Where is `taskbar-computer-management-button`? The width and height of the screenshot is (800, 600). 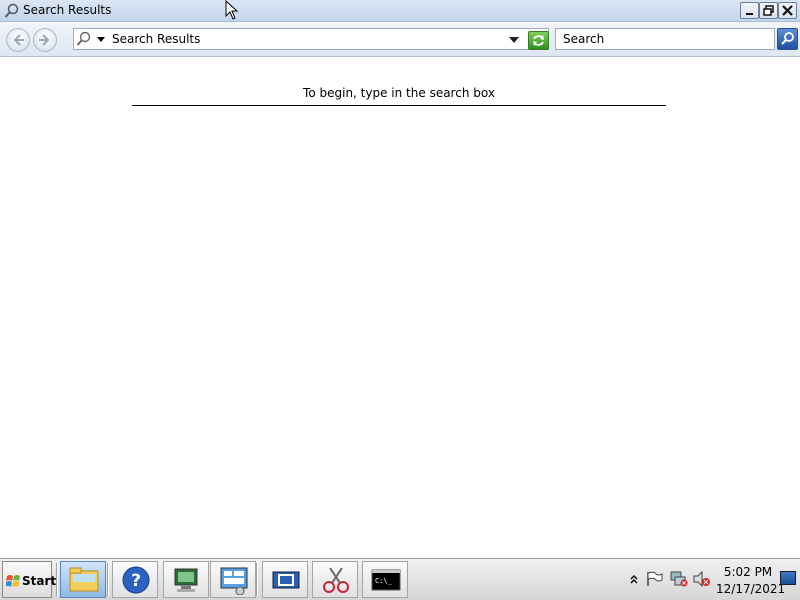 taskbar-computer-management-button is located at coordinates (186, 579).